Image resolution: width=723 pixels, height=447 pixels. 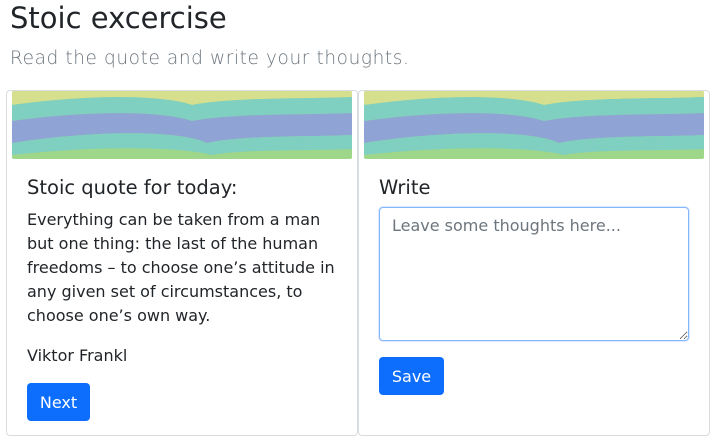 What do you see at coordinates (210, 58) in the screenshot?
I see `page-subtitle: Read the quote and write your thoughts.` at bounding box center [210, 58].